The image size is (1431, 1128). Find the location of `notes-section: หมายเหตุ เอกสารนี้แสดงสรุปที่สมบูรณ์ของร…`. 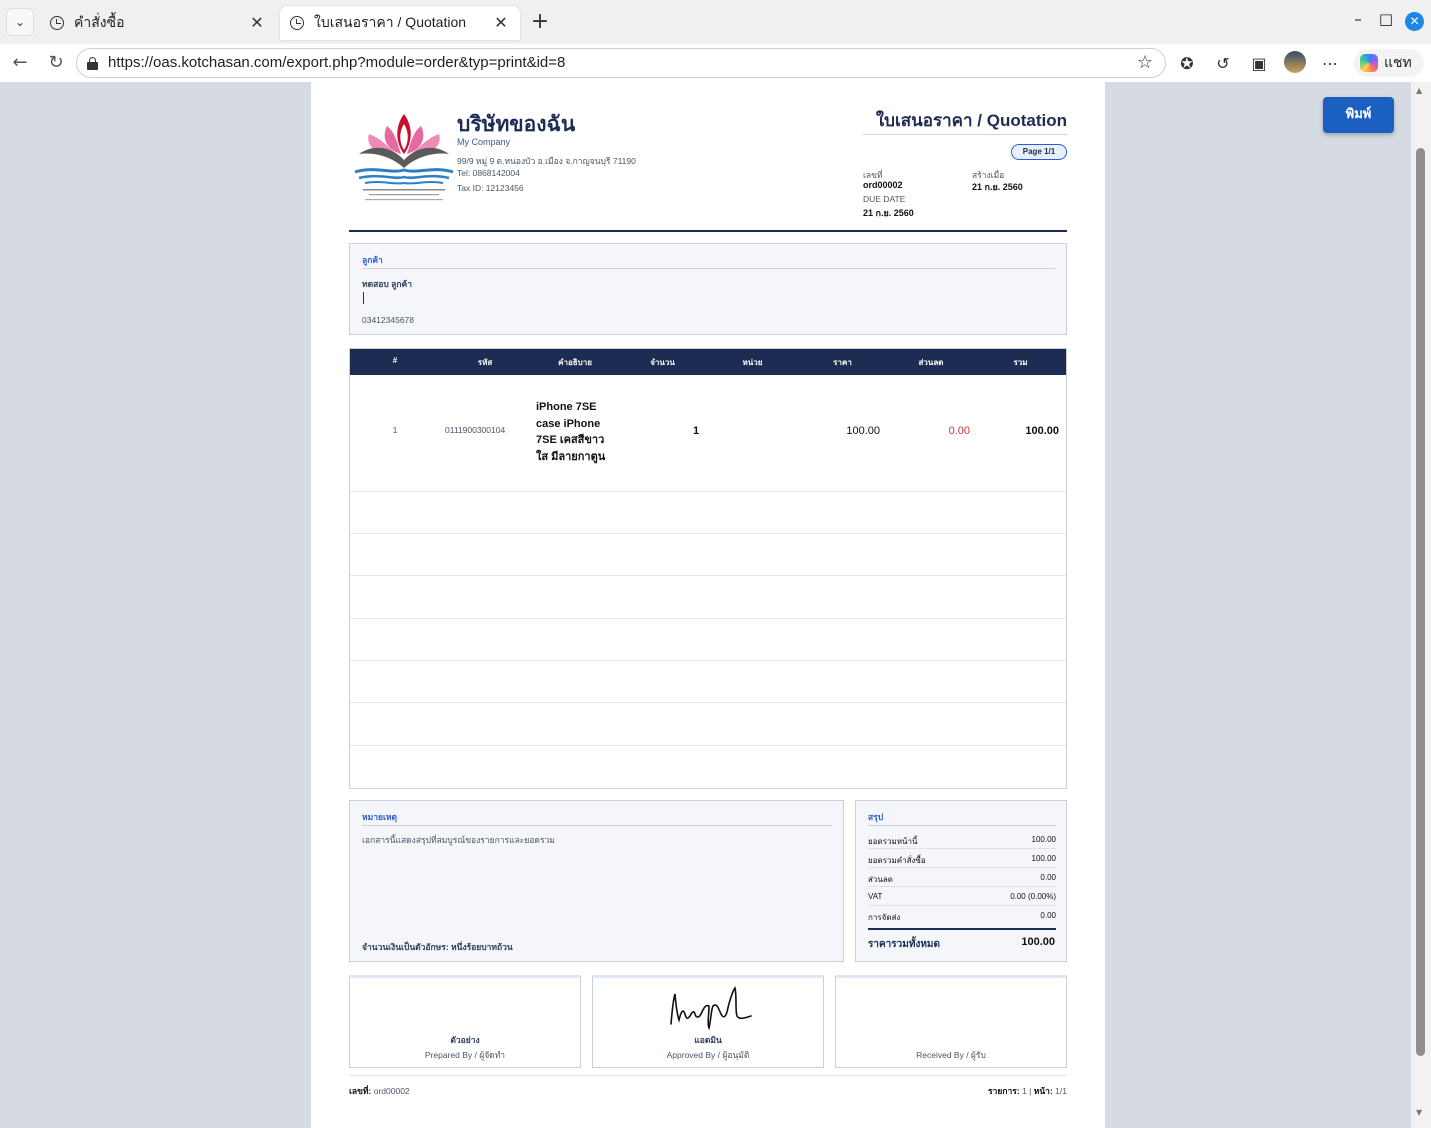

notes-section: หมายเหตุ เอกสารนี้แสดงสรุปที่สมบูรณ์ของร… is located at coordinates (596, 881).